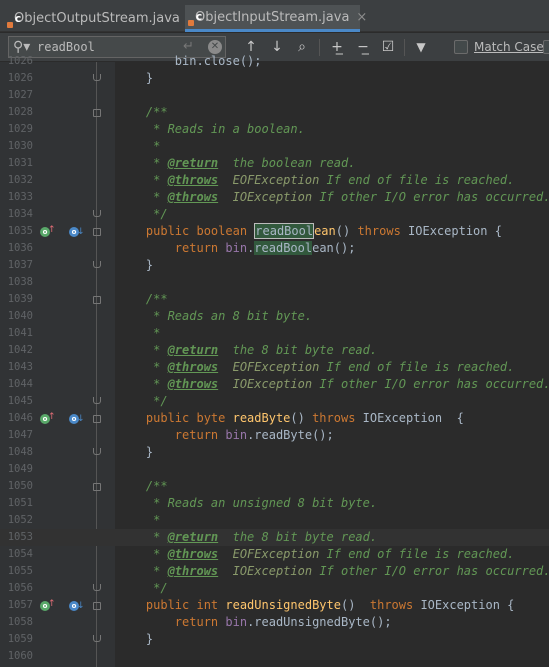 Image resolution: width=549 pixels, height=667 pixels. What do you see at coordinates (499, 47) in the screenshot?
I see `match-case-checkbox: Match Case` at bounding box center [499, 47].